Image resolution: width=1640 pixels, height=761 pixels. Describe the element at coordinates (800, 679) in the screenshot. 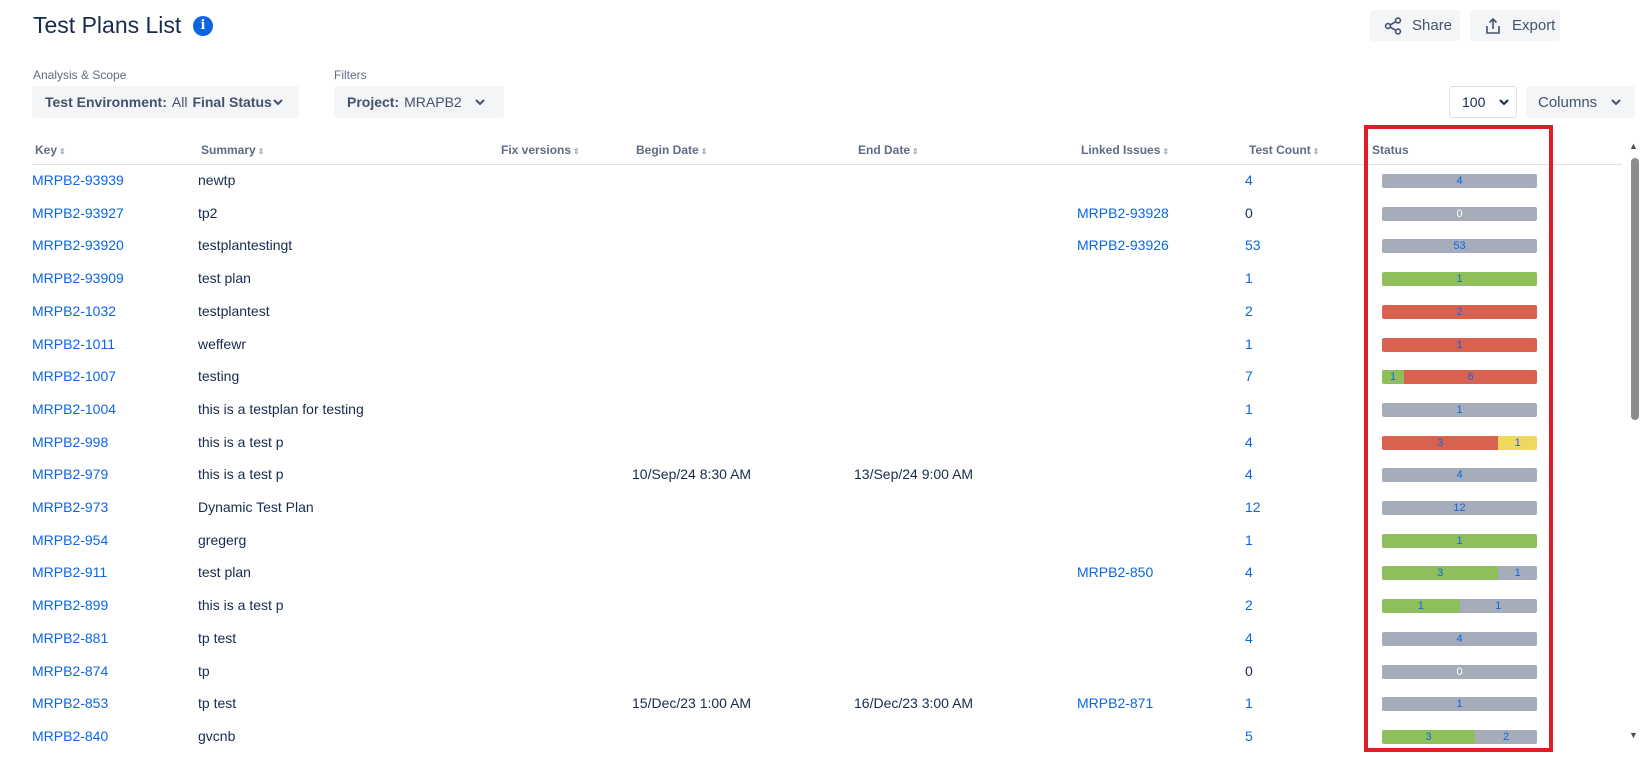

I see `table-row: MRPB2-874 tp 0 0` at that location.